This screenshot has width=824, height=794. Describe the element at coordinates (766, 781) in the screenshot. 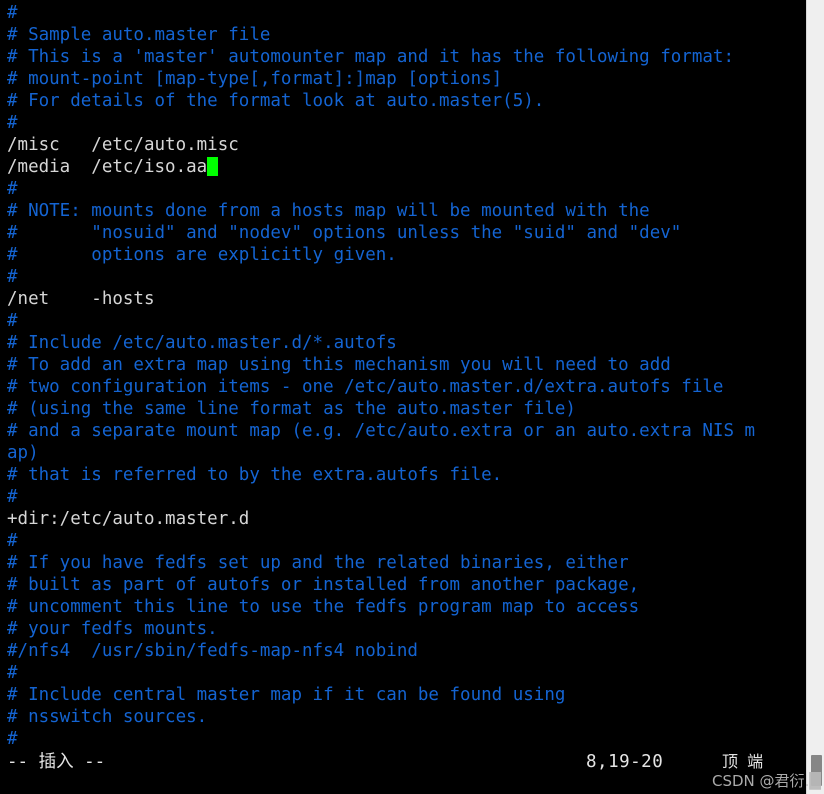

I see `csdn-watermark: CSDN @君衍.█` at that location.